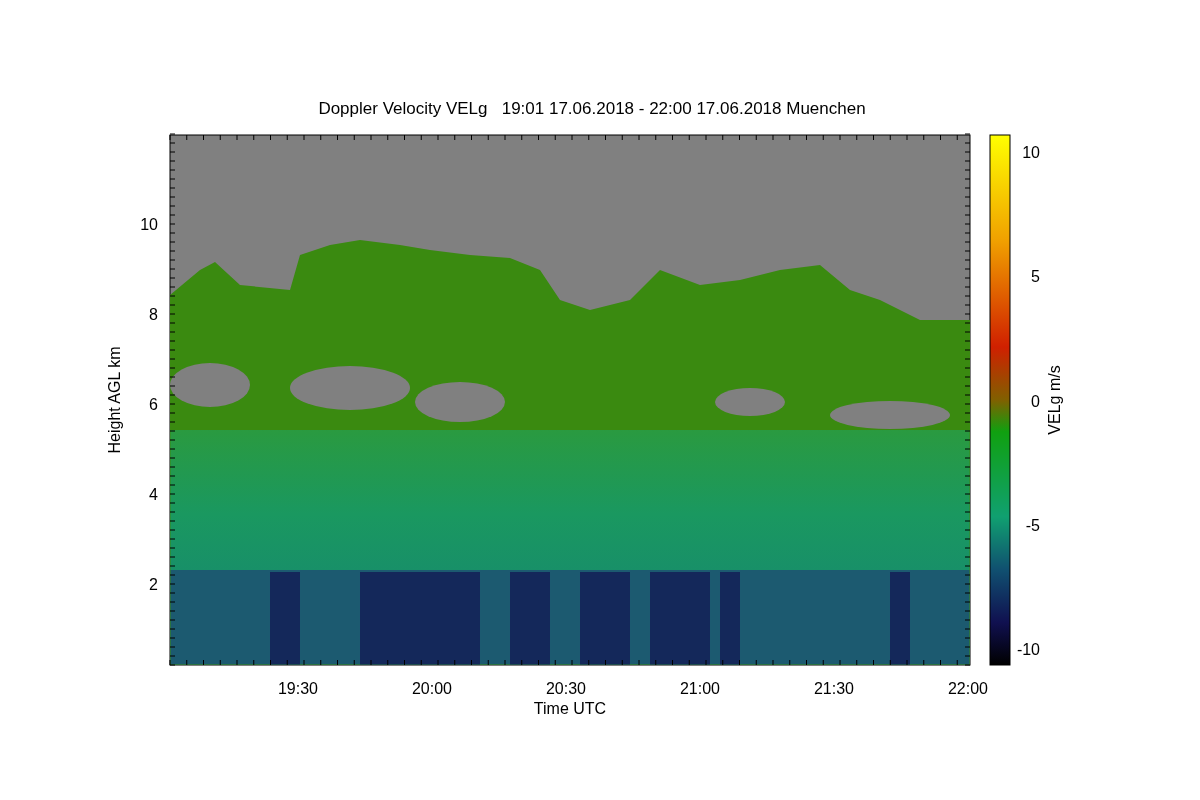  What do you see at coordinates (153, 584) in the screenshot?
I see `y-tick-label: 2` at bounding box center [153, 584].